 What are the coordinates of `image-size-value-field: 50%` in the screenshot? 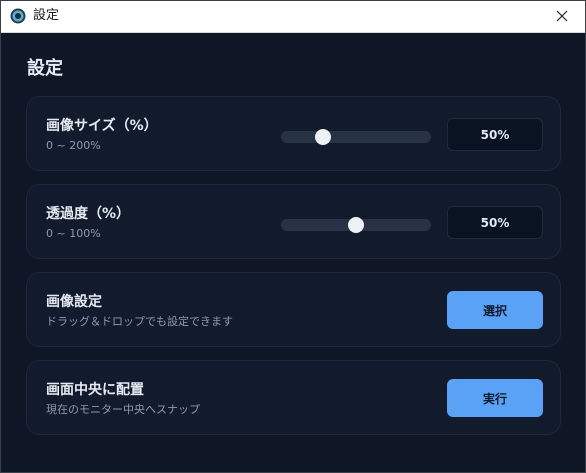 It's located at (495, 134).